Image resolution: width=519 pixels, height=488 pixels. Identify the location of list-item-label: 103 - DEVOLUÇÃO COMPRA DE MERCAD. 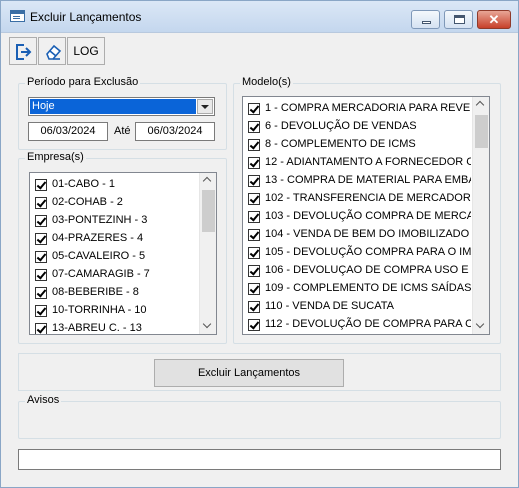
(368, 216).